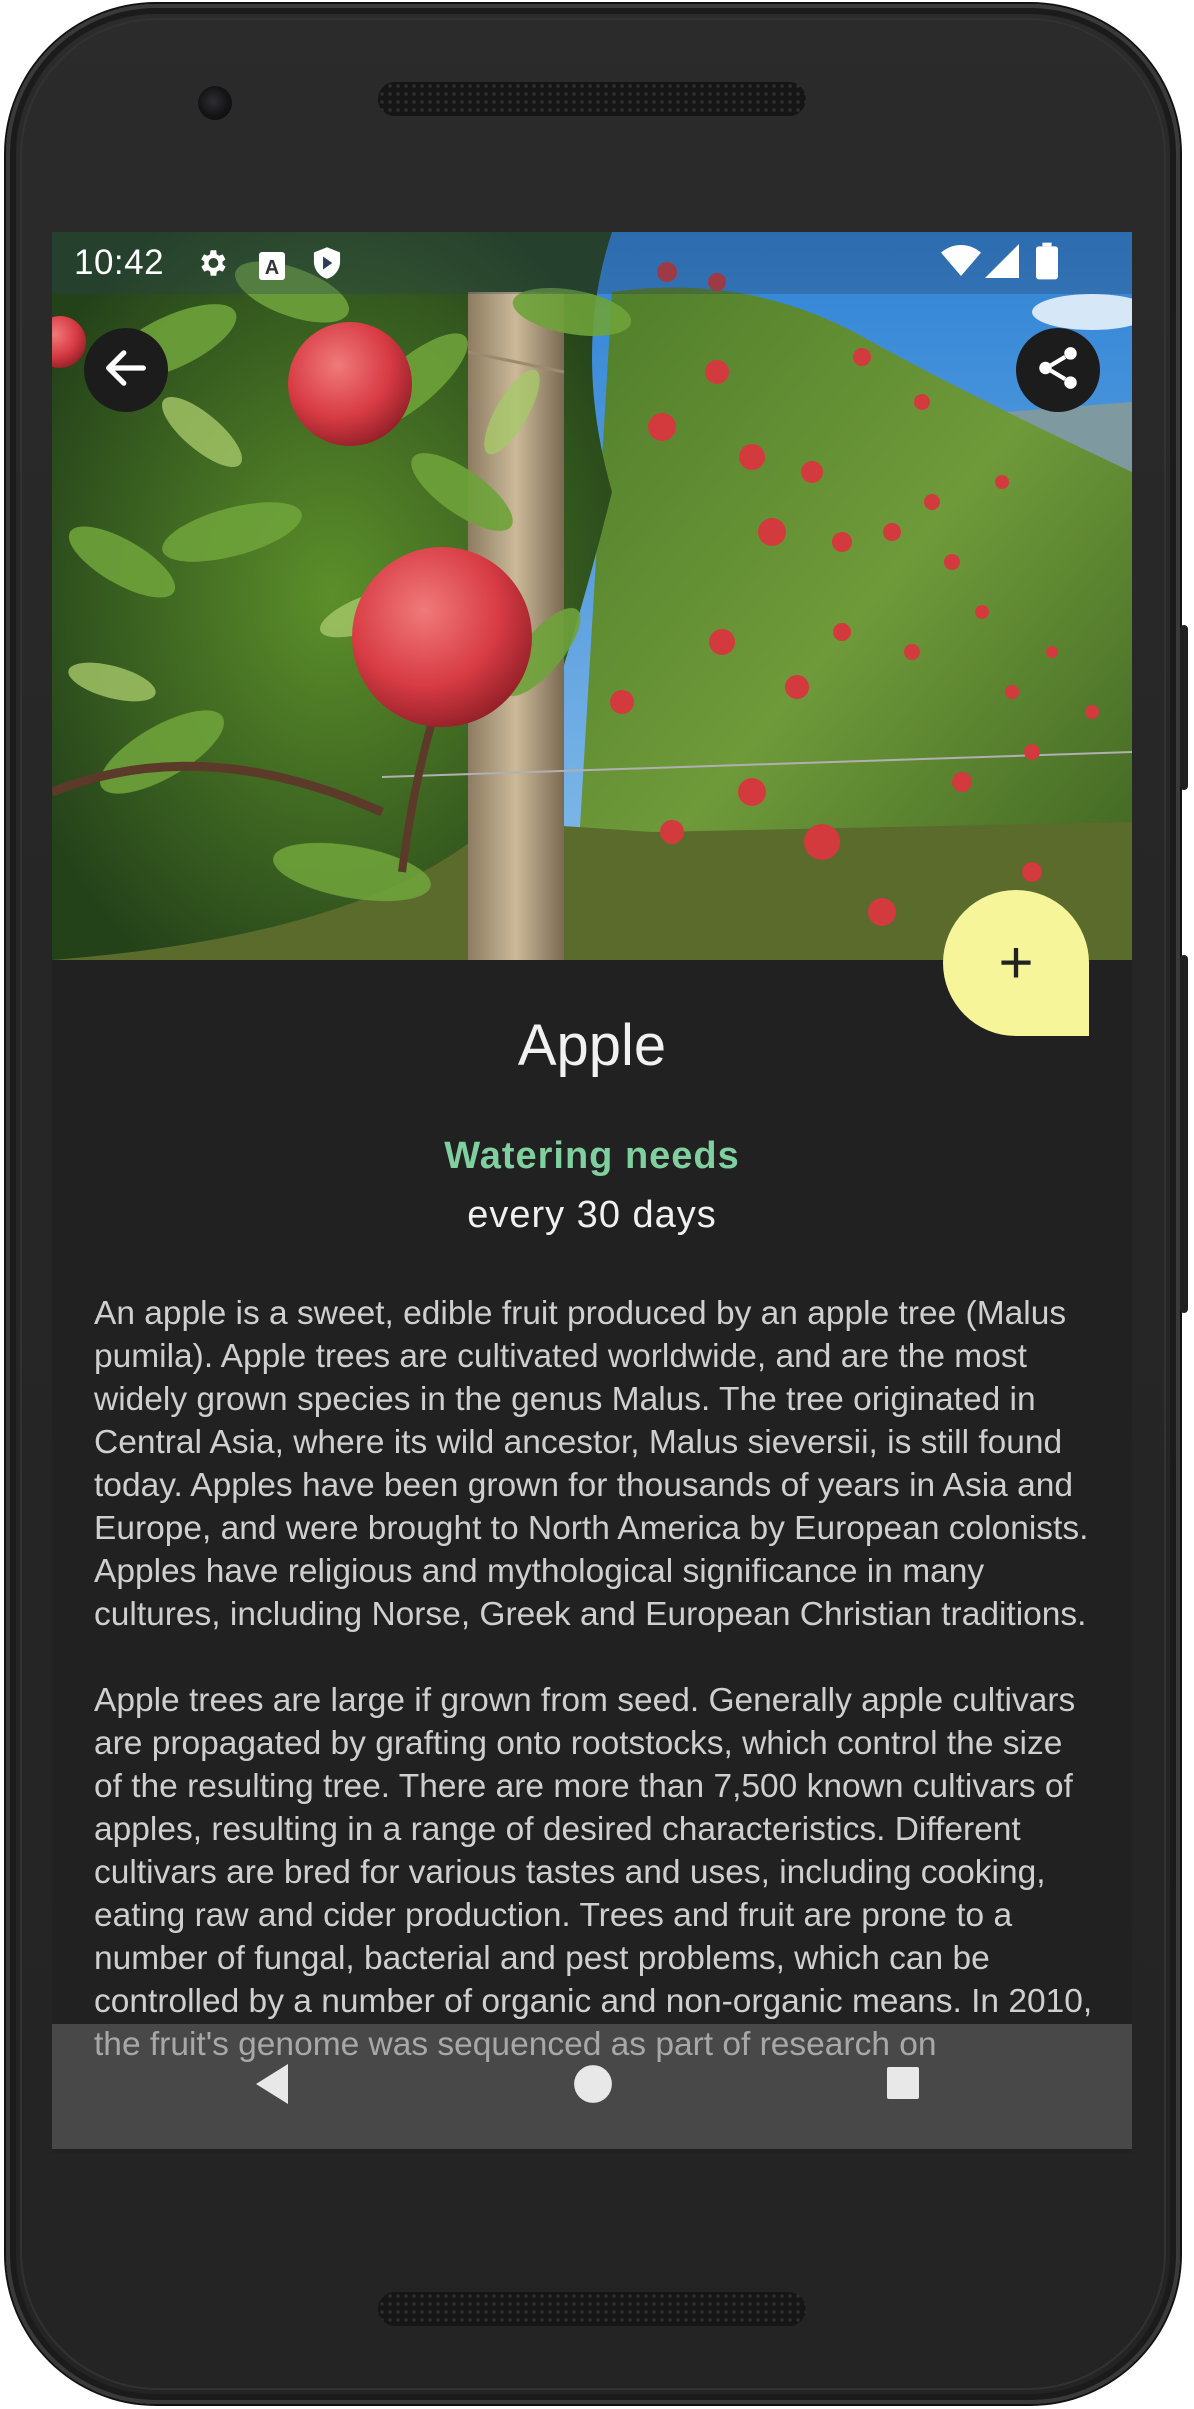  I want to click on nav-home-icon, so click(593, 2086).